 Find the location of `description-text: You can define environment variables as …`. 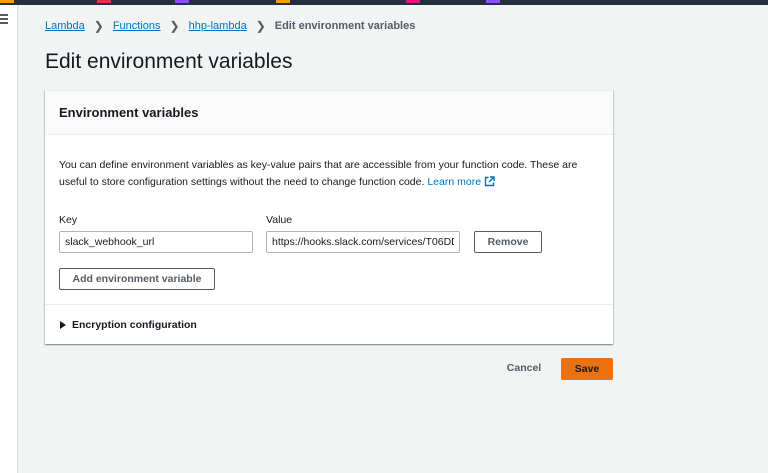

description-text: You can define environment variables as … is located at coordinates (318, 173).